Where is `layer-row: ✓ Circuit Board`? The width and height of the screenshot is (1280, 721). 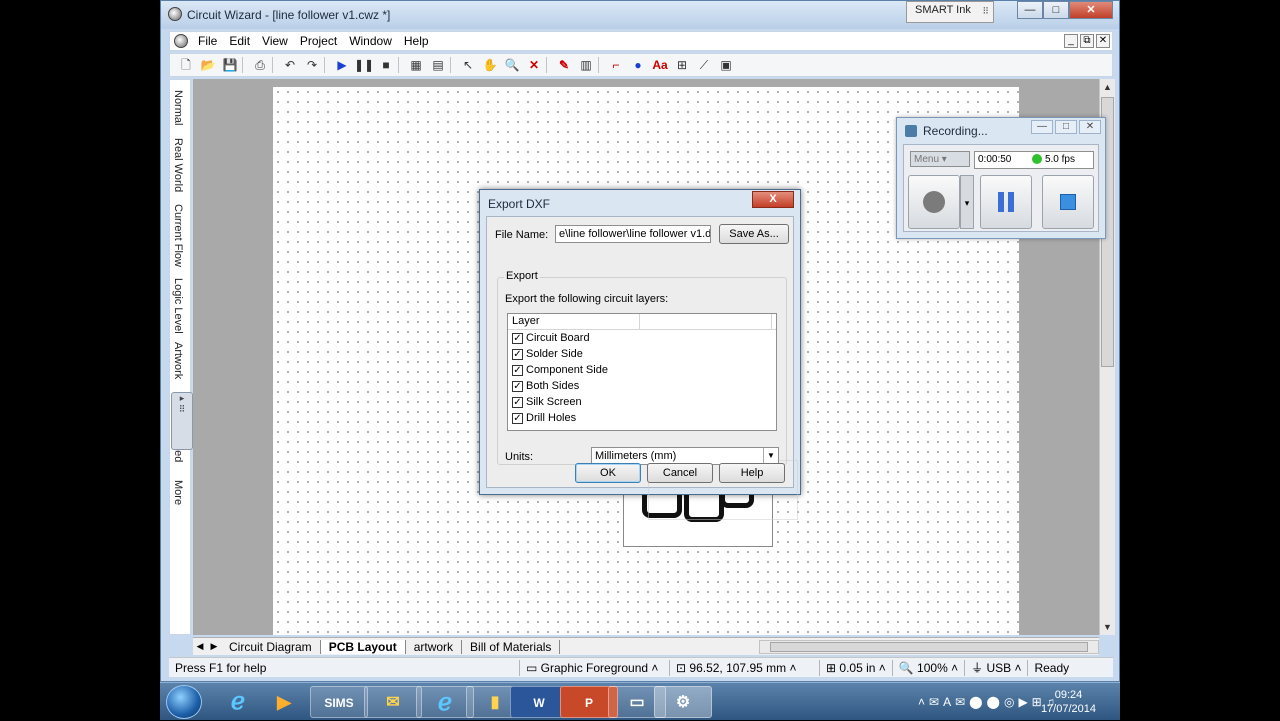
layer-row: ✓ Circuit Board is located at coordinates (642, 338).